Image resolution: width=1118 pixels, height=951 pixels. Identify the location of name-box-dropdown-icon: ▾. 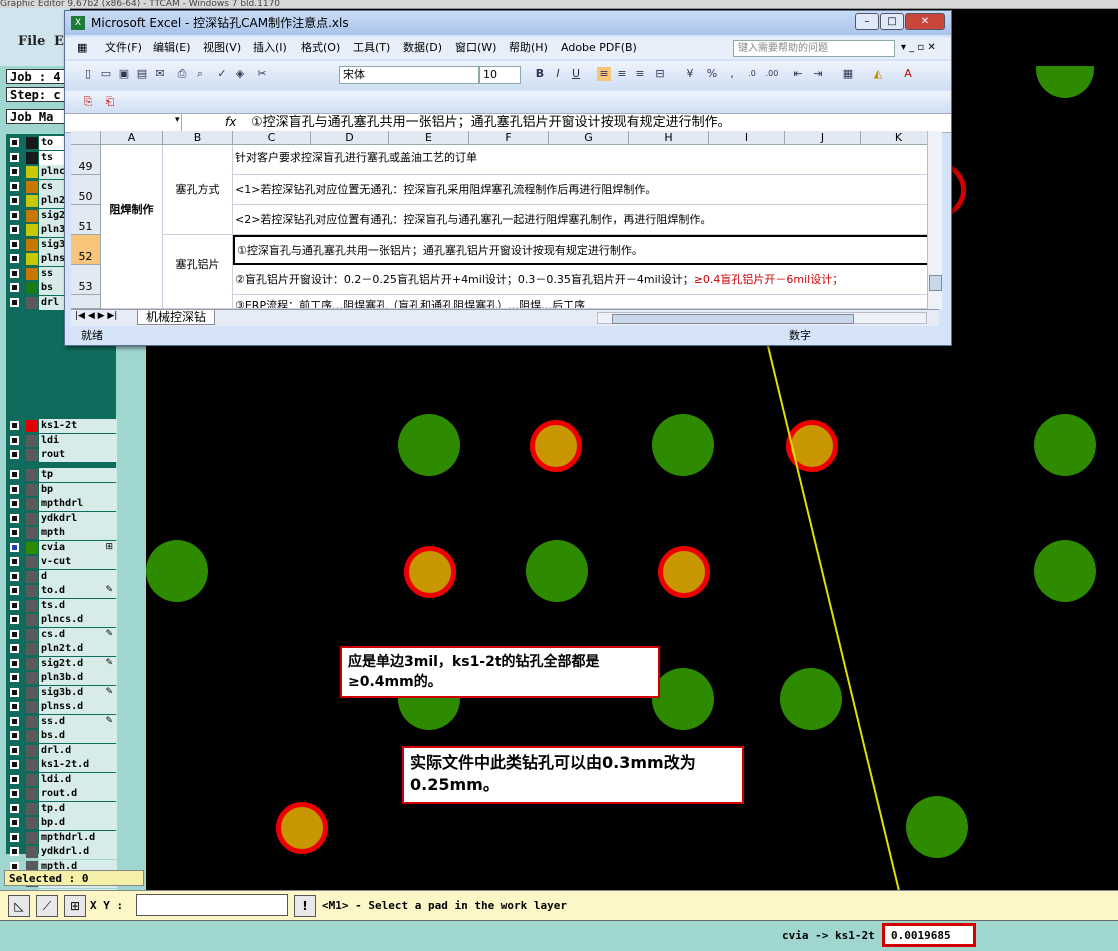
(177, 120).